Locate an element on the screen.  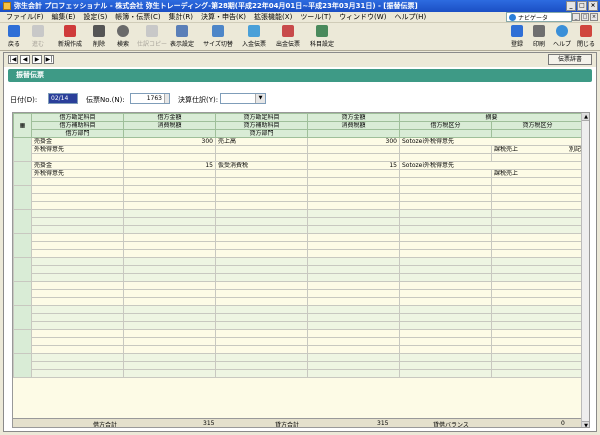
menu-file: ファイル(F) is located at coordinates (25, 17).